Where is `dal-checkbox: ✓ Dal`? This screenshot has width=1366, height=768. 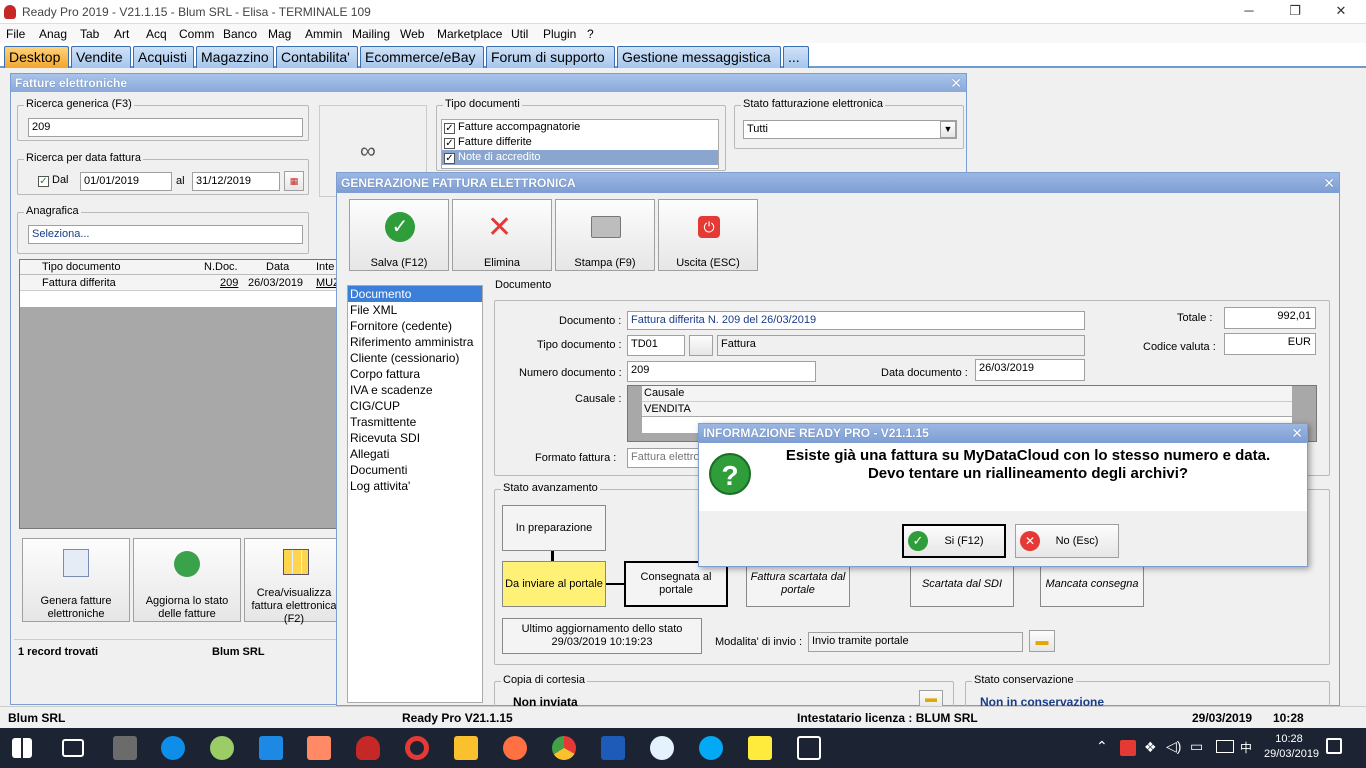 dal-checkbox: ✓ Dal is located at coordinates (53, 180).